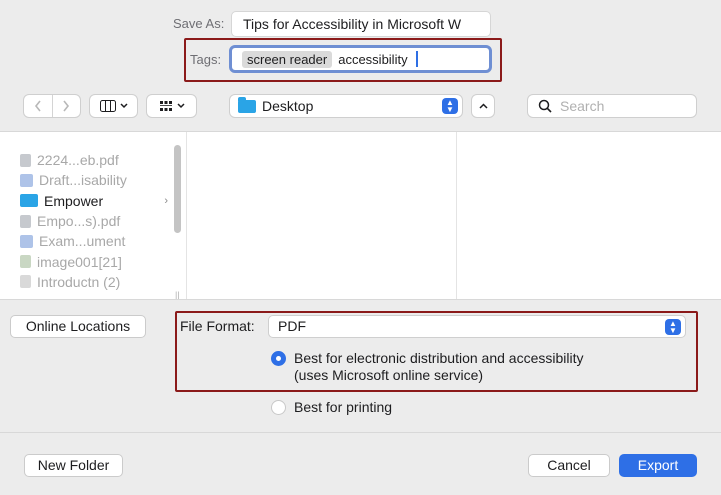  I want to click on disclosure-chevron-icon: ›, so click(166, 200).